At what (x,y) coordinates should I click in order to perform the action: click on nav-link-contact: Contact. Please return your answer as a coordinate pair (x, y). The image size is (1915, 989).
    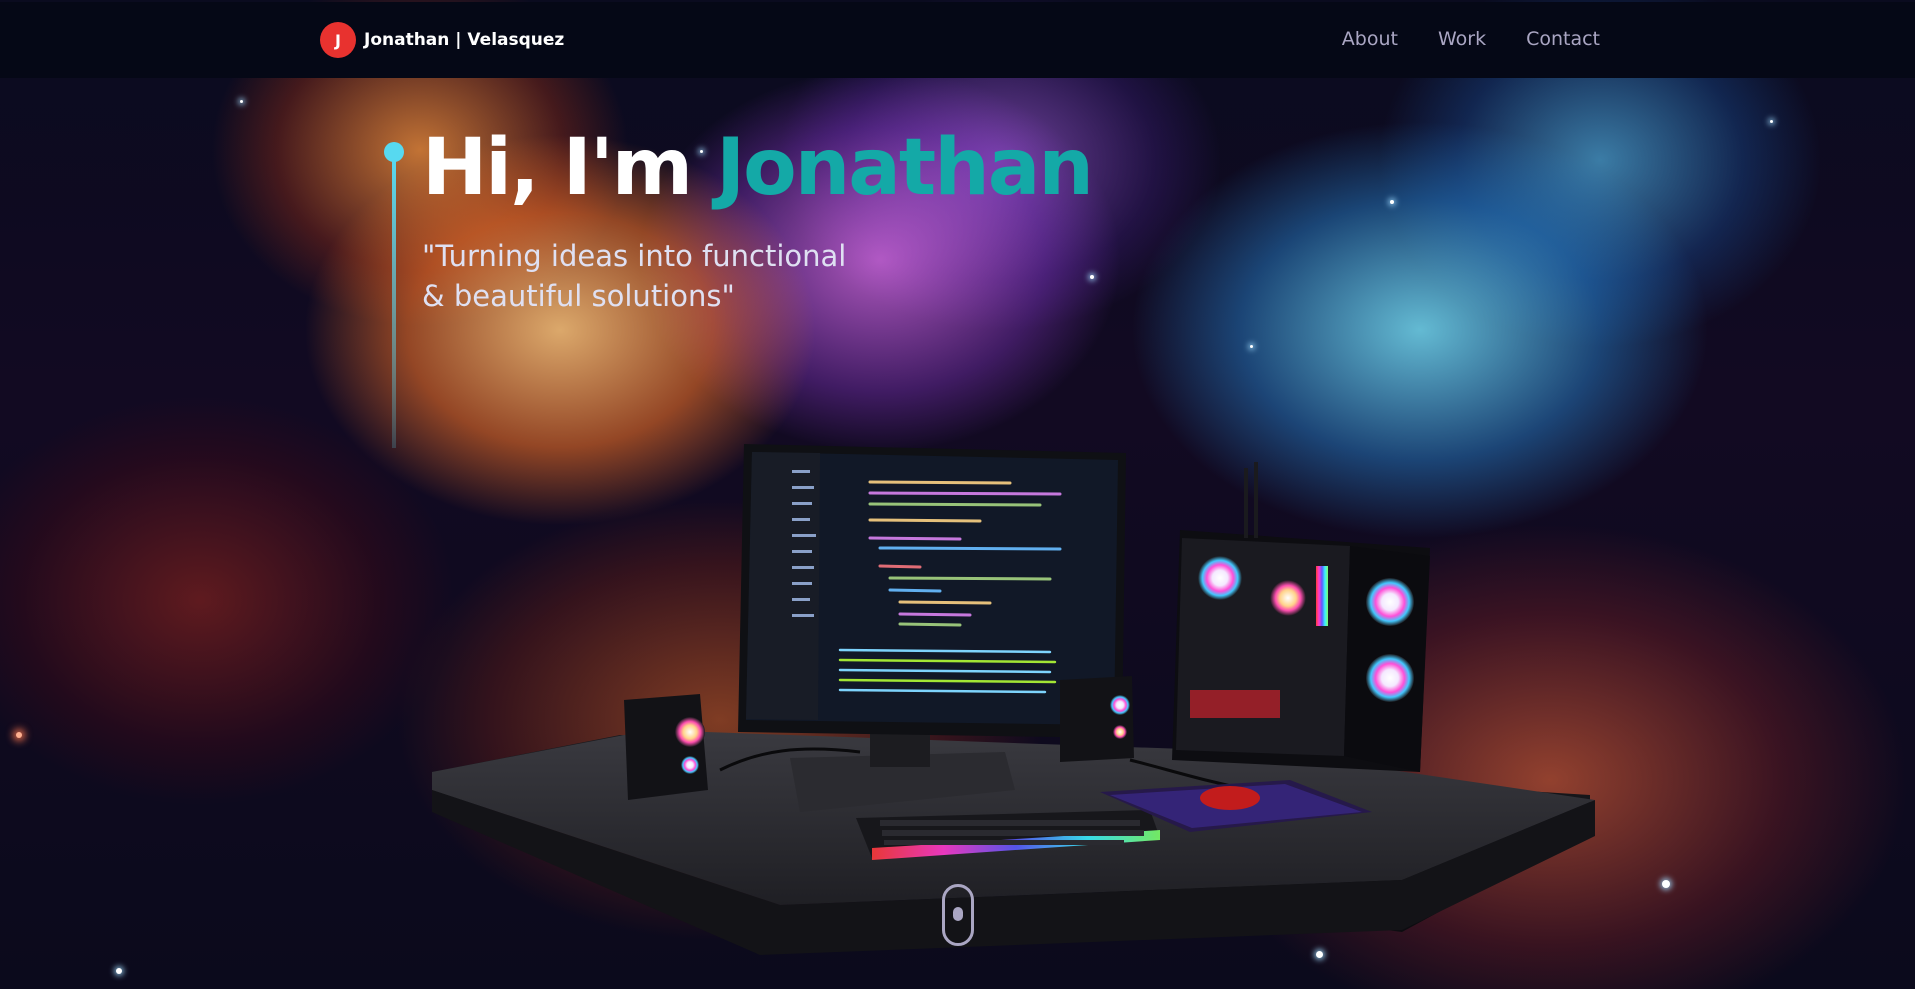
    Looking at the image, I should click on (1563, 39).